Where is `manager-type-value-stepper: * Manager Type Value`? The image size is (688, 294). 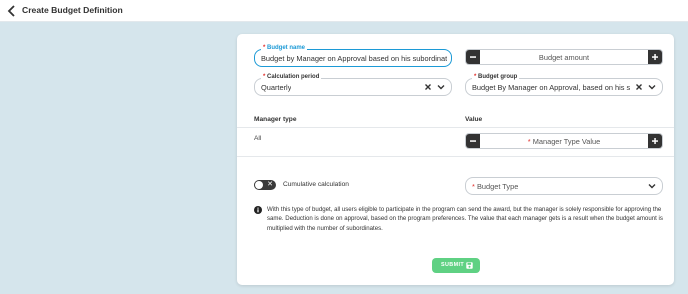 manager-type-value-stepper: * Manager Type Value is located at coordinates (564, 141).